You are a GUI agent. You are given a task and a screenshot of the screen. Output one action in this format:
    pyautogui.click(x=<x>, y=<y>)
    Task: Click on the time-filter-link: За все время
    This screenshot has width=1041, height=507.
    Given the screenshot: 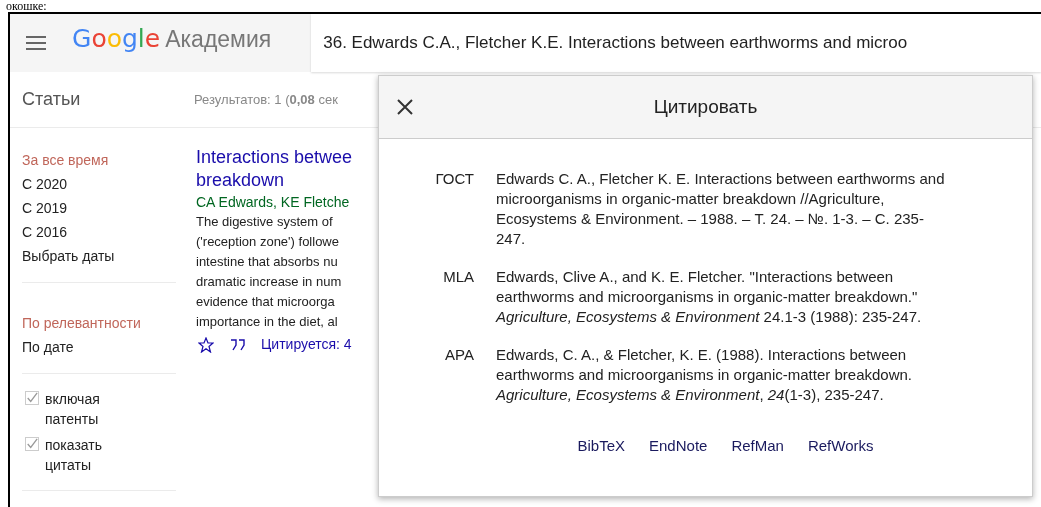 What is the action you would take?
    pyautogui.click(x=99, y=160)
    